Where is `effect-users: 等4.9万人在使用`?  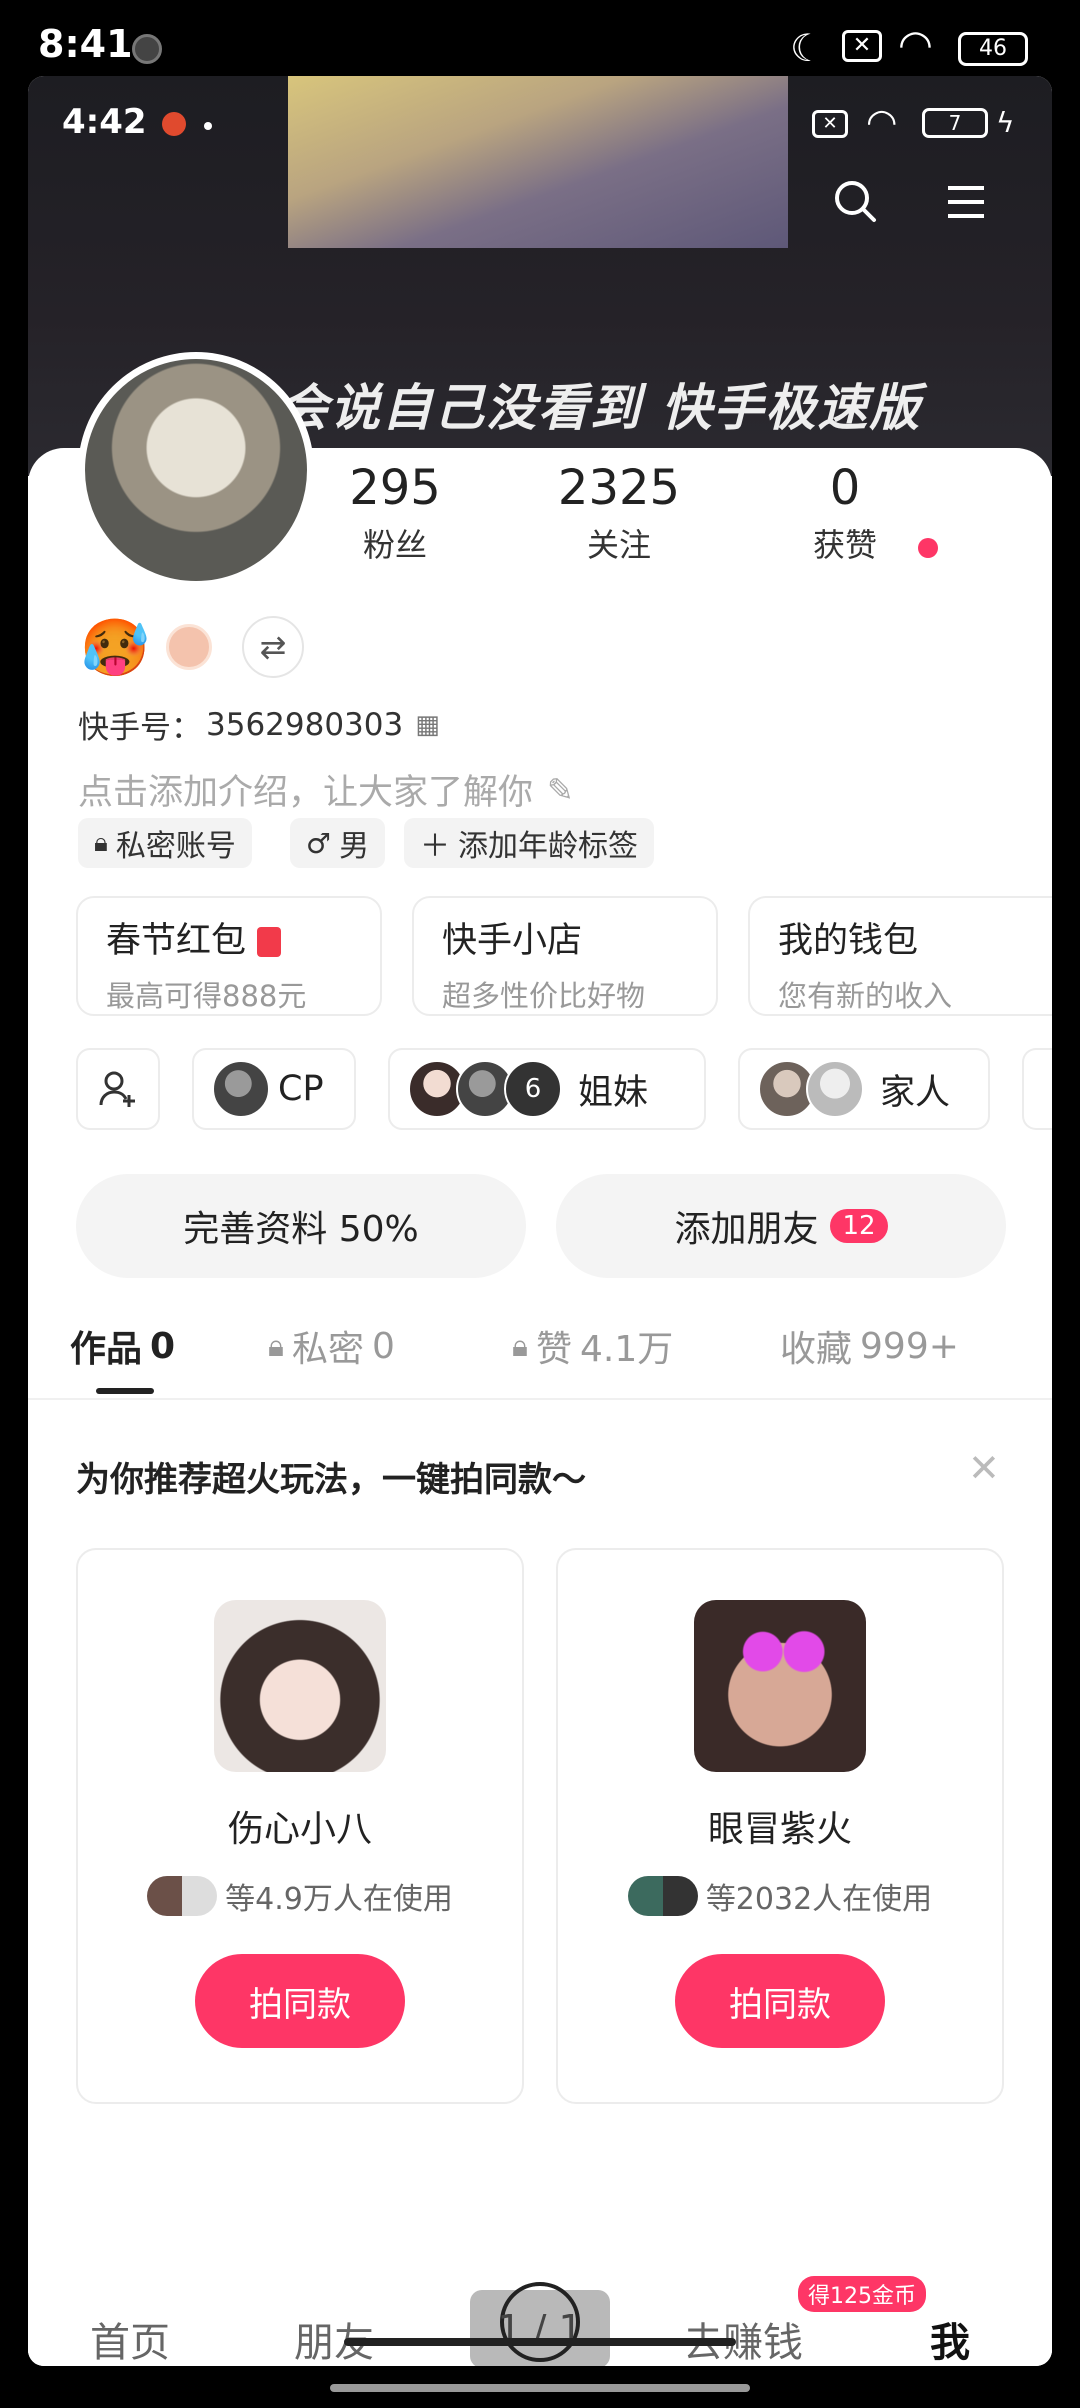
effect-users: 等4.9万人在使用 is located at coordinates (300, 1896).